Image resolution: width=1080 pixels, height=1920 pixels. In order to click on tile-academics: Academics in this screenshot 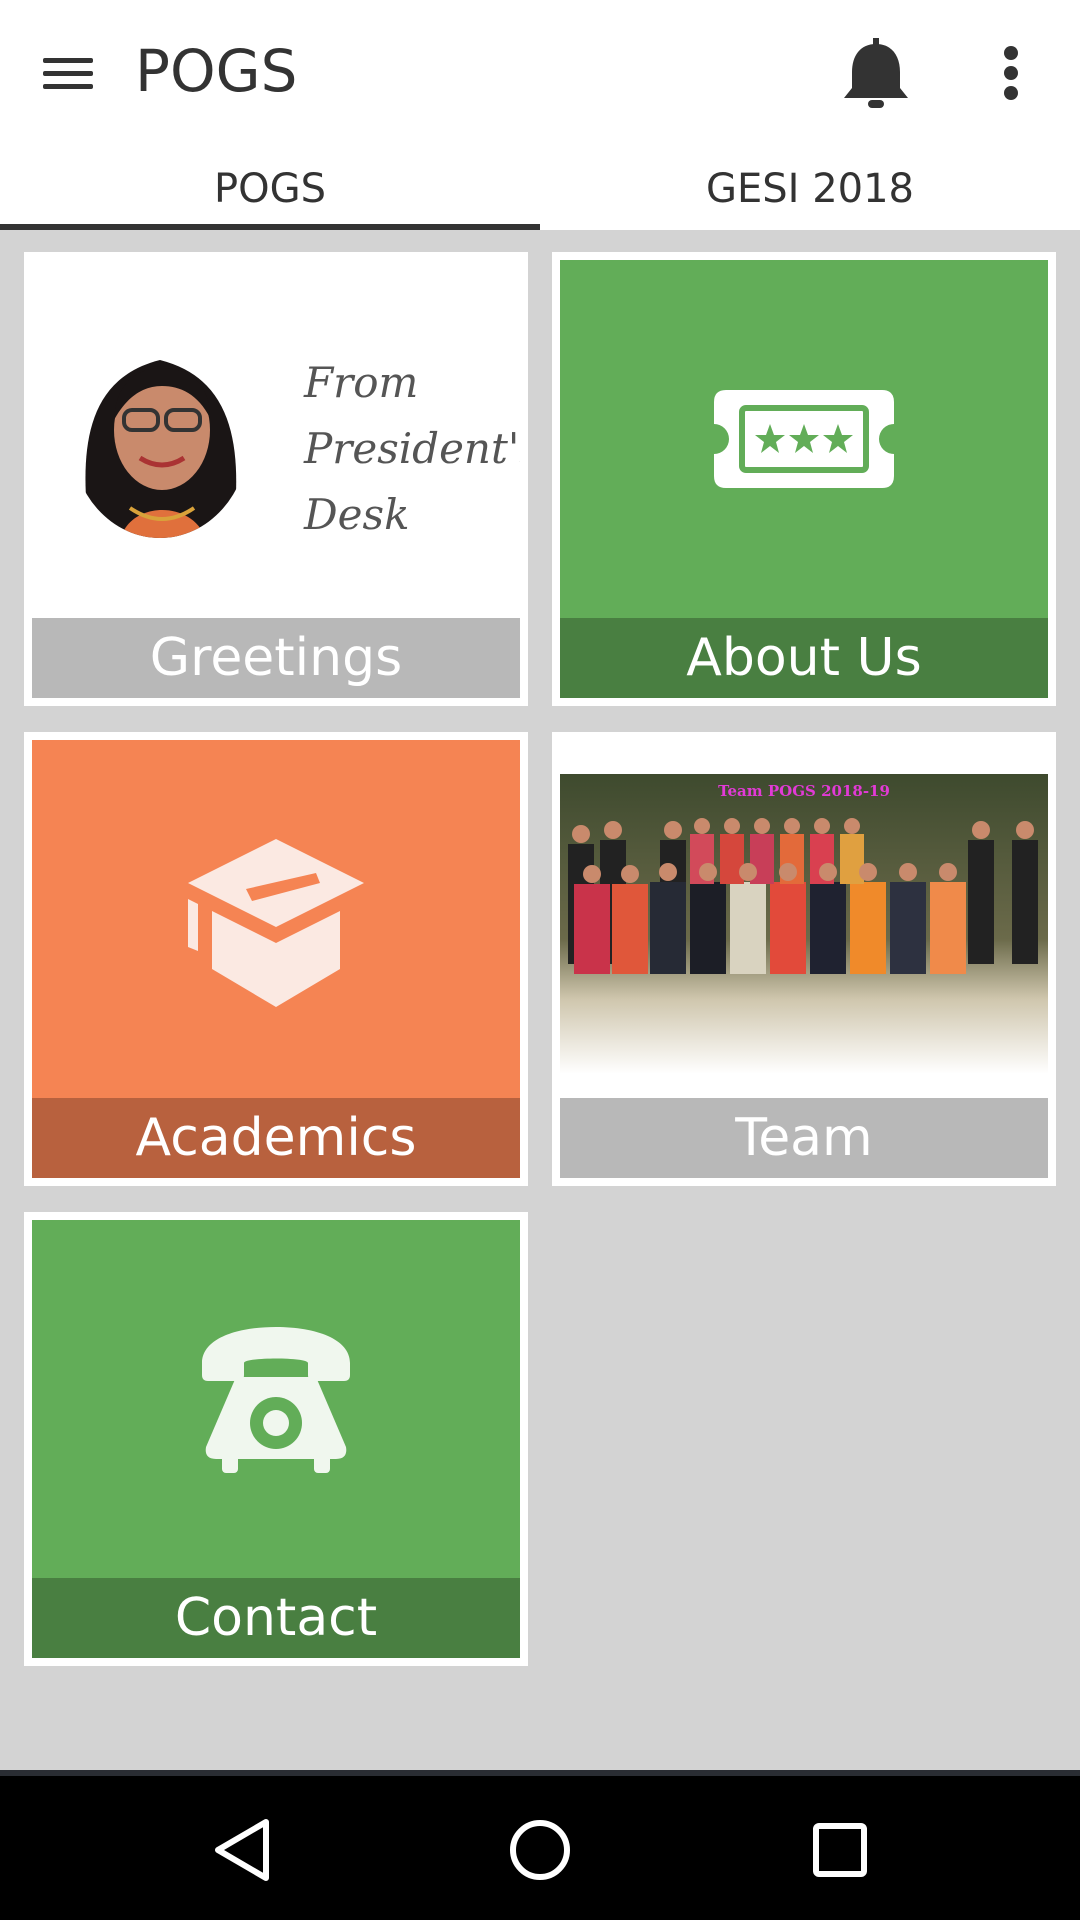, I will do `click(276, 959)`.